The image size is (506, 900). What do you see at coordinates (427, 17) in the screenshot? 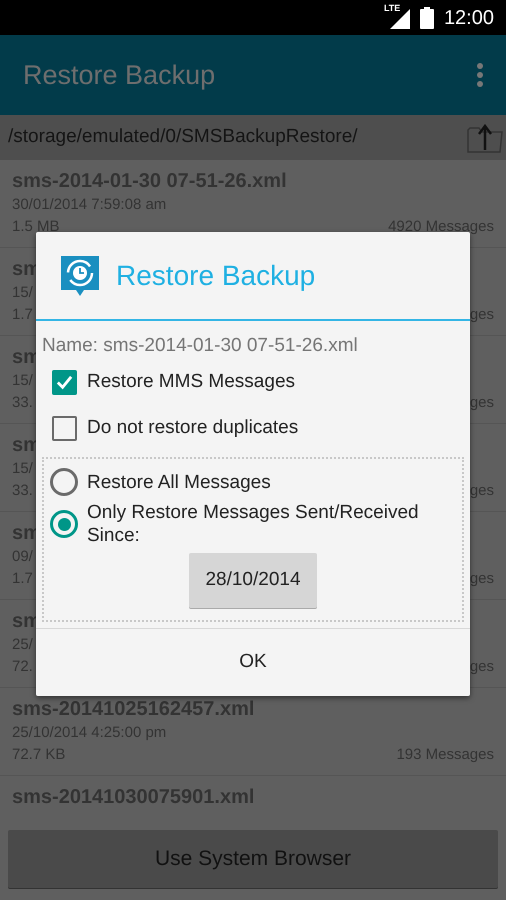
I see `battery-icon` at bounding box center [427, 17].